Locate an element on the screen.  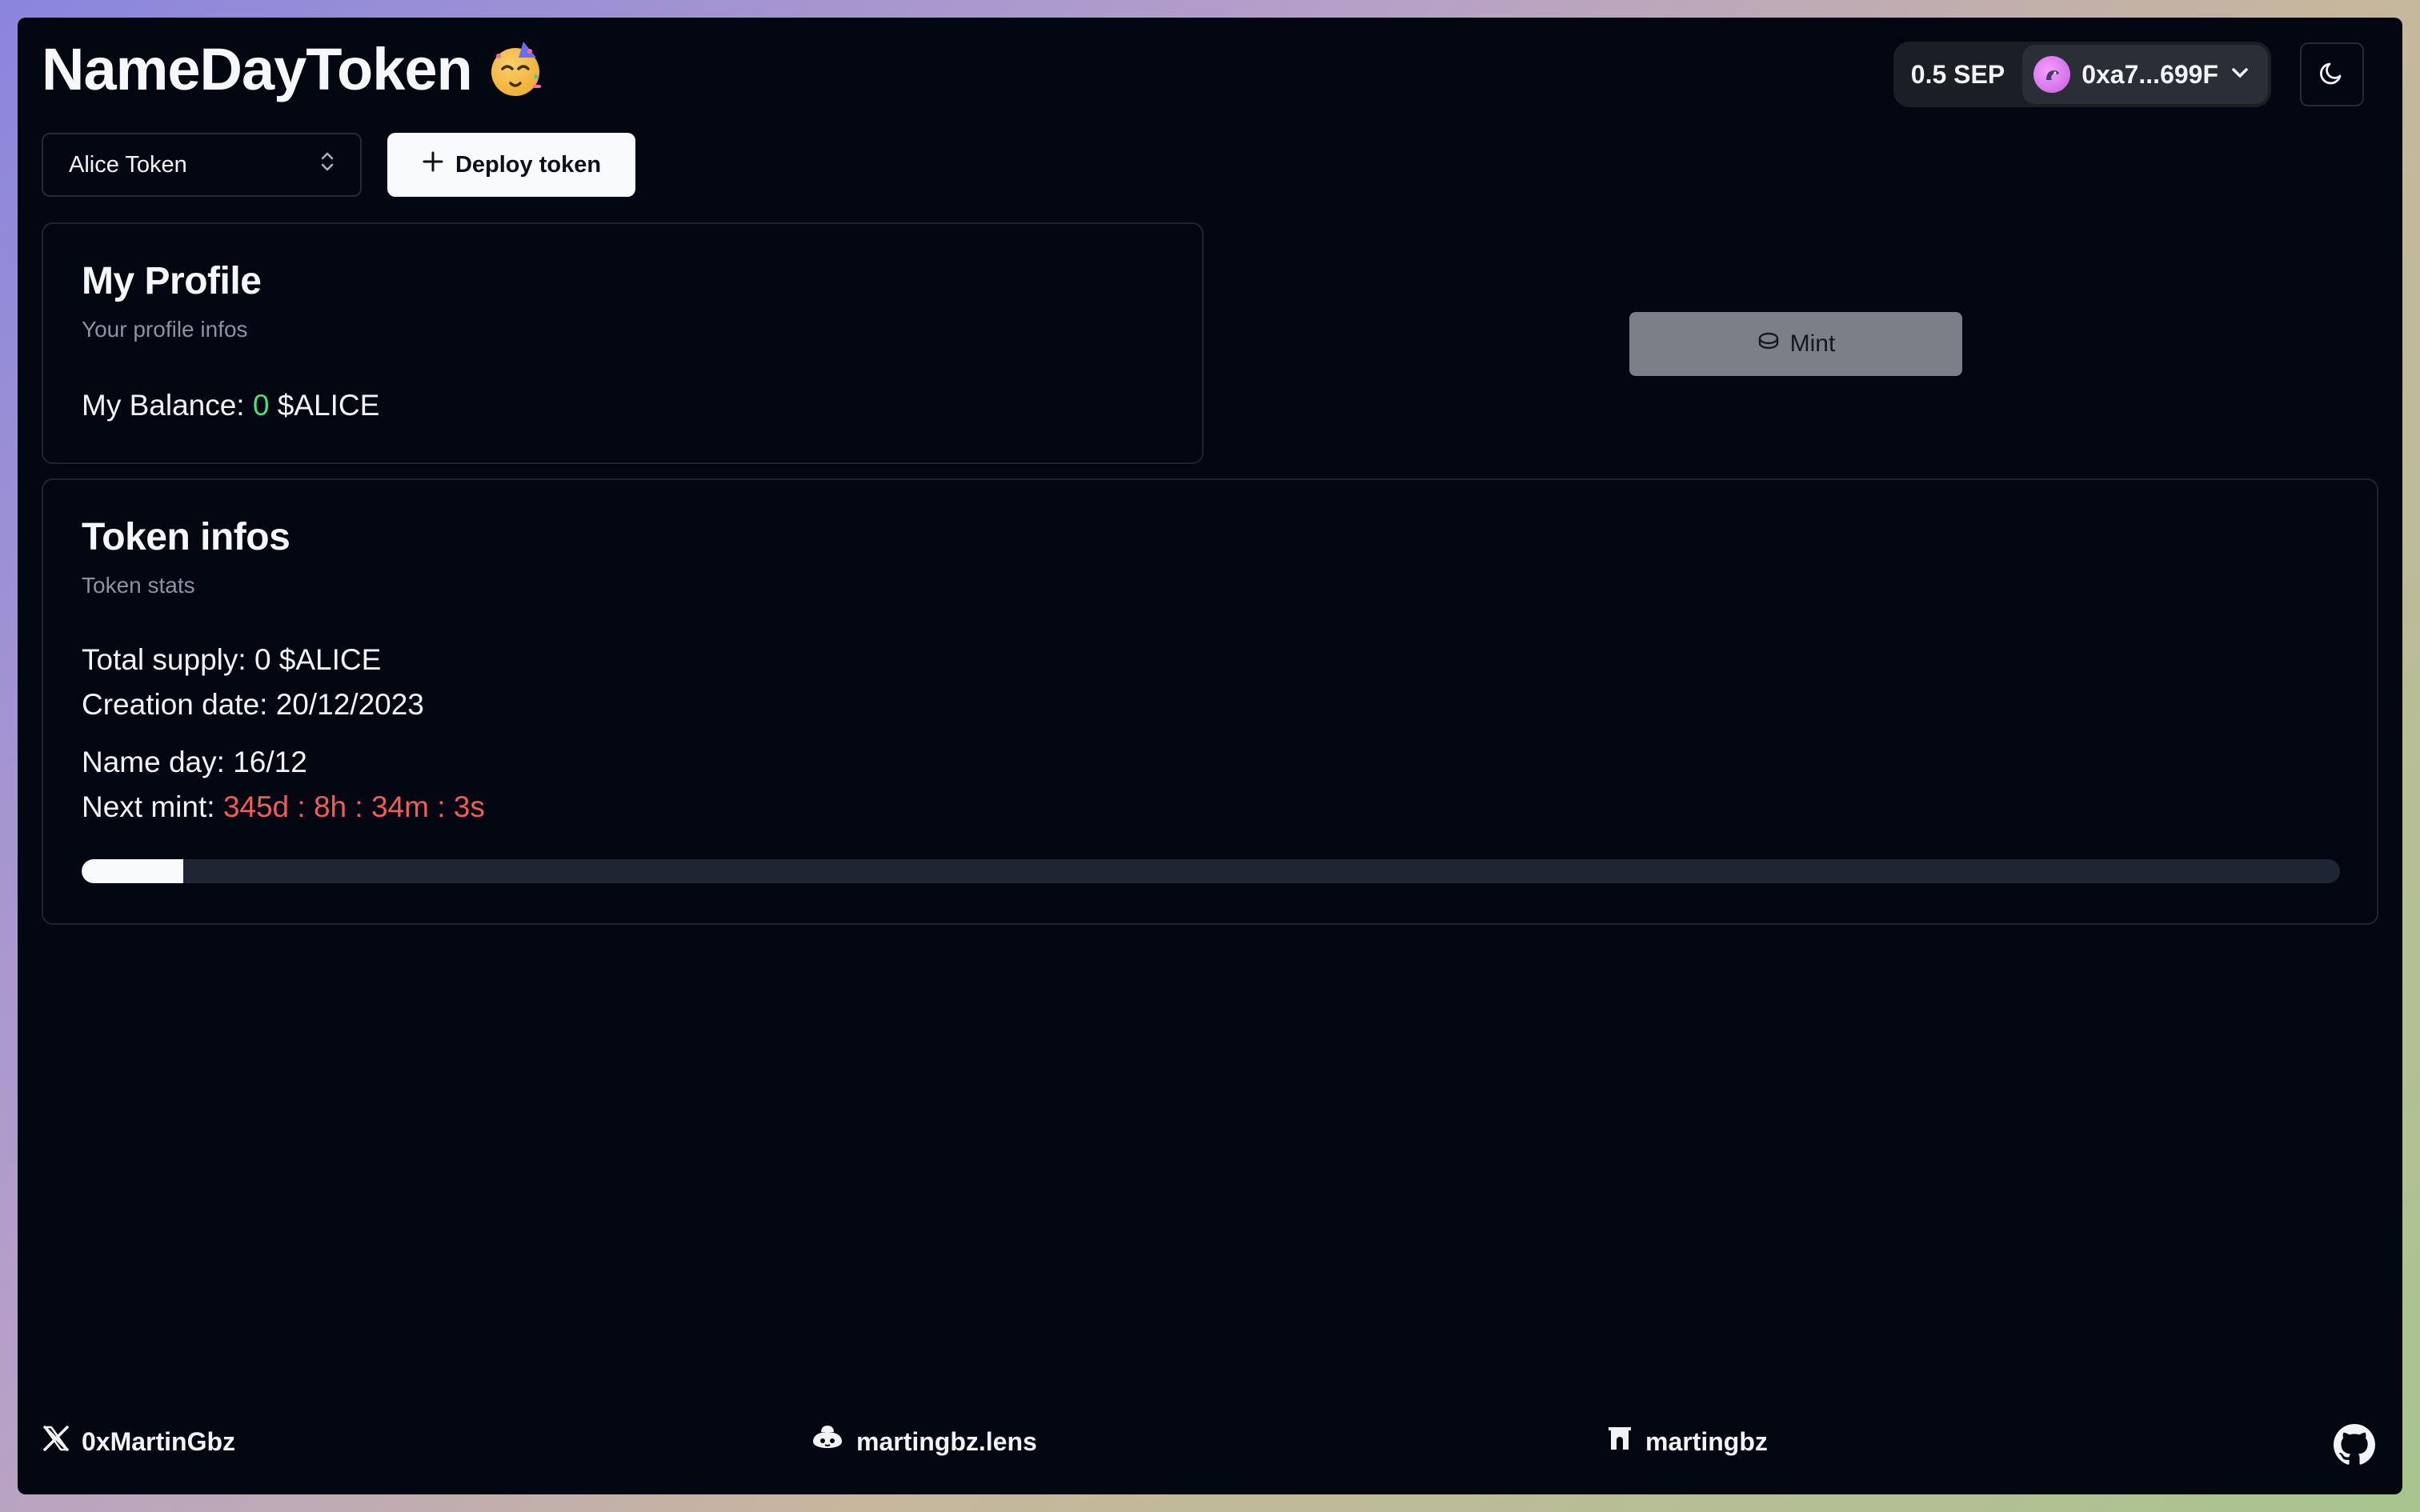
x-twitter-icon is located at coordinates (56, 1441).